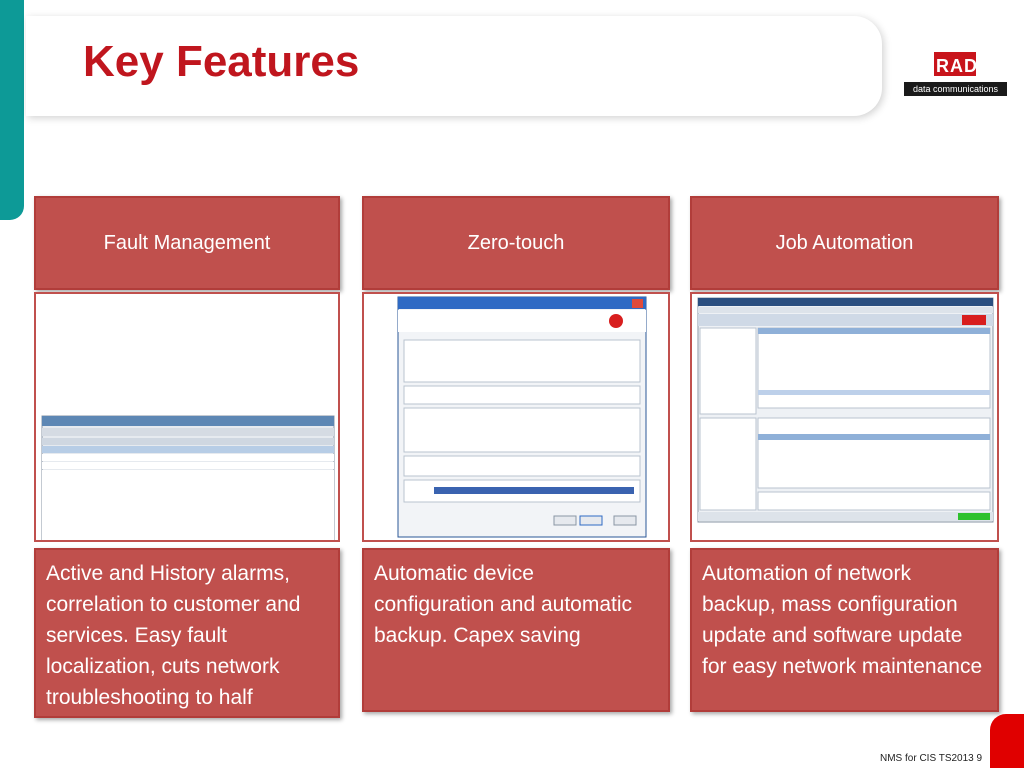 This screenshot has width=1024, height=768. Describe the element at coordinates (955, 89) in the screenshot. I see `logo-tagline: data communications` at that location.